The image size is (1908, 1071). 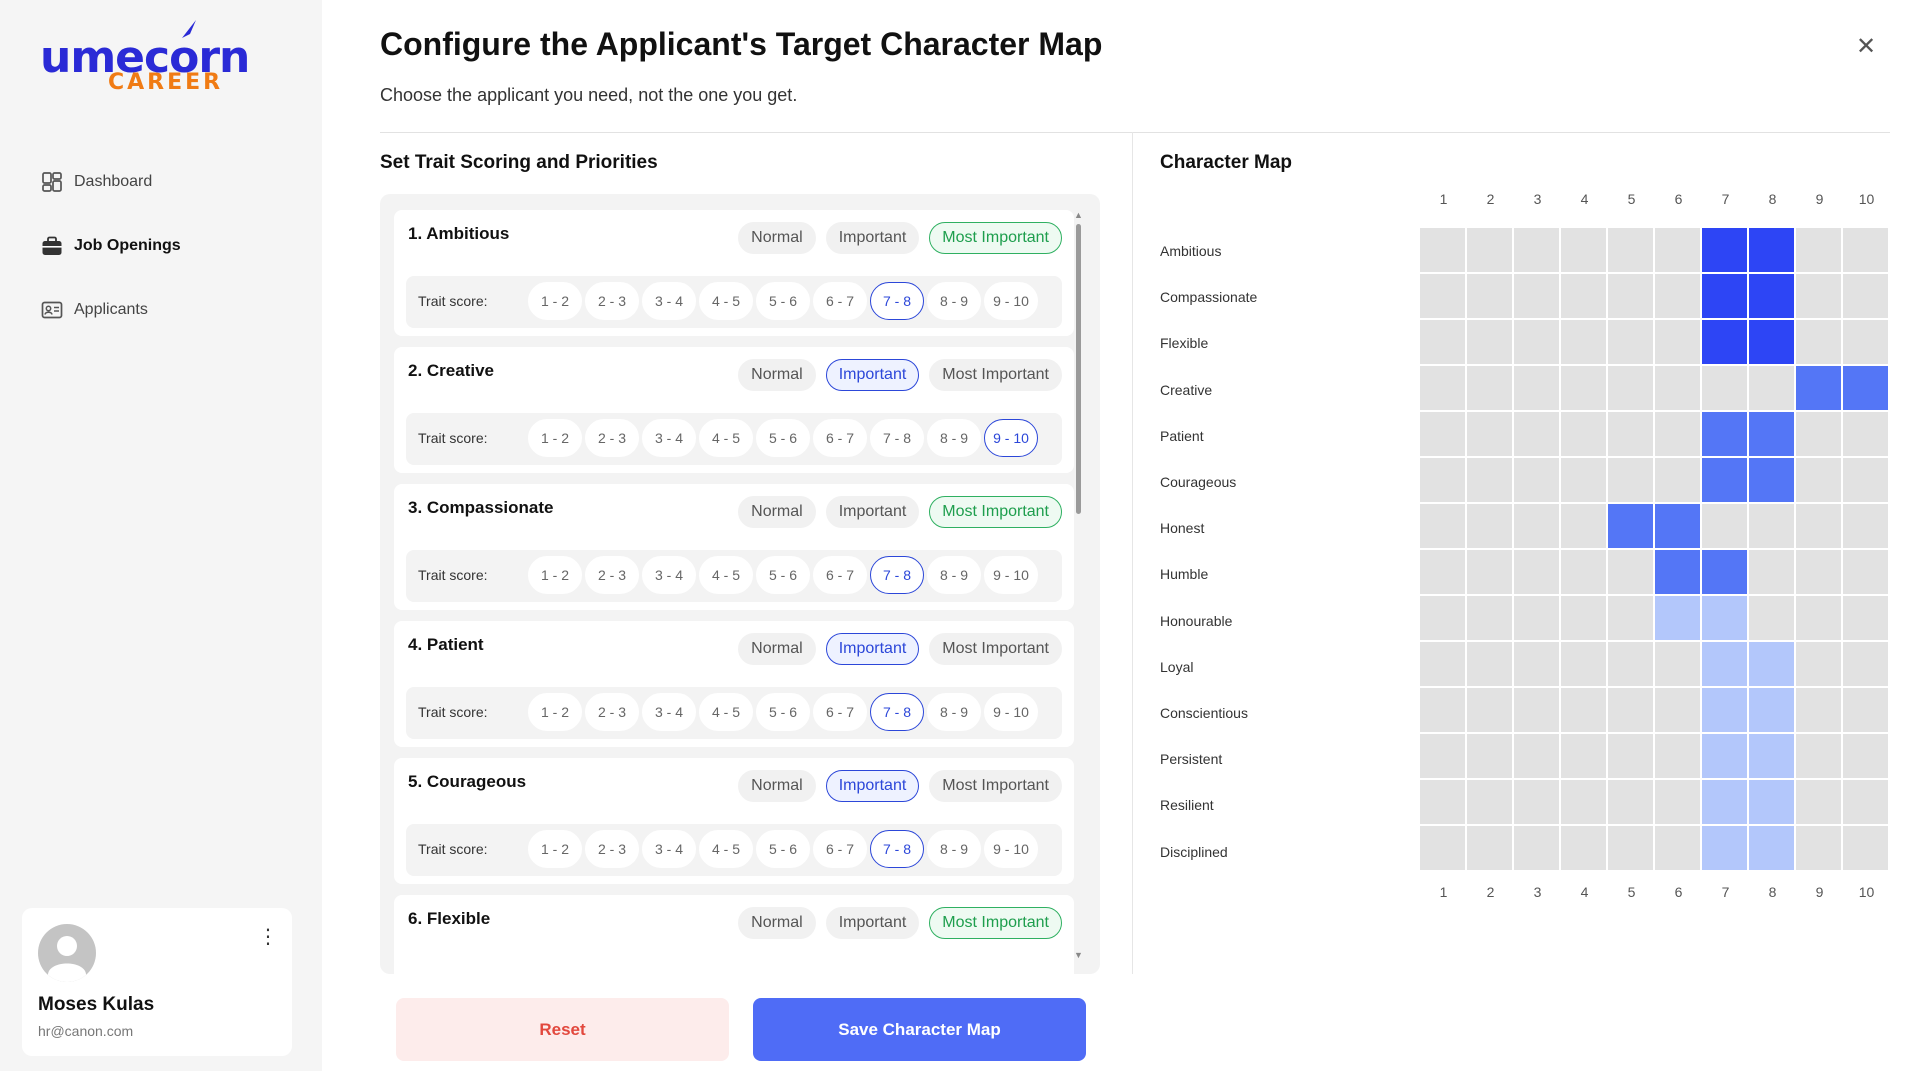 I want to click on scroll-up-icon: ▲, so click(x=1078, y=215).